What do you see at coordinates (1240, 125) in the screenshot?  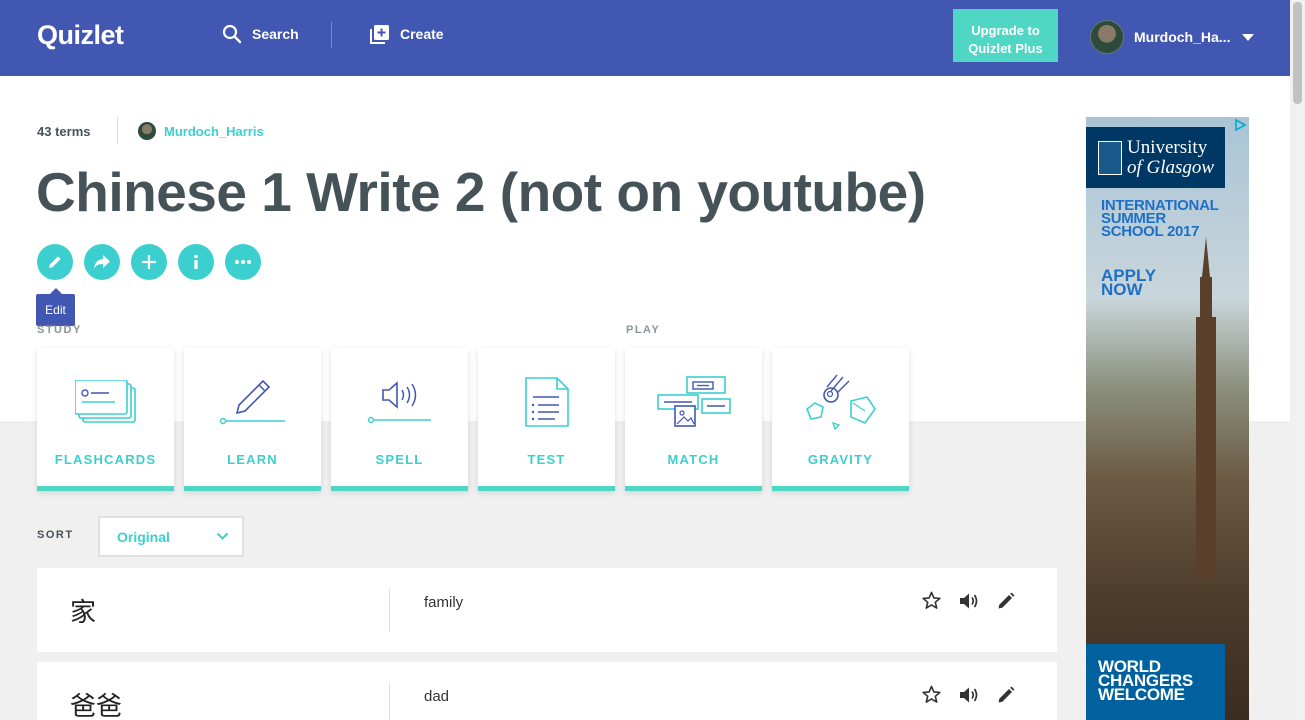 I see `adchoices-icon` at bounding box center [1240, 125].